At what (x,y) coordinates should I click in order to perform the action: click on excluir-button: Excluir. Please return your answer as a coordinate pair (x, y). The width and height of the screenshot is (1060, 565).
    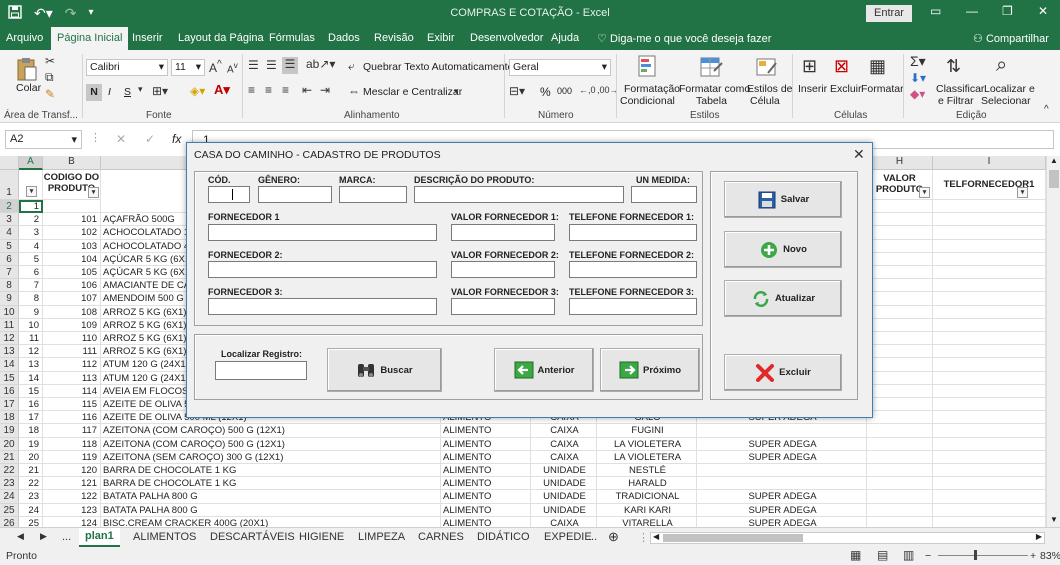
    Looking at the image, I should click on (783, 372).